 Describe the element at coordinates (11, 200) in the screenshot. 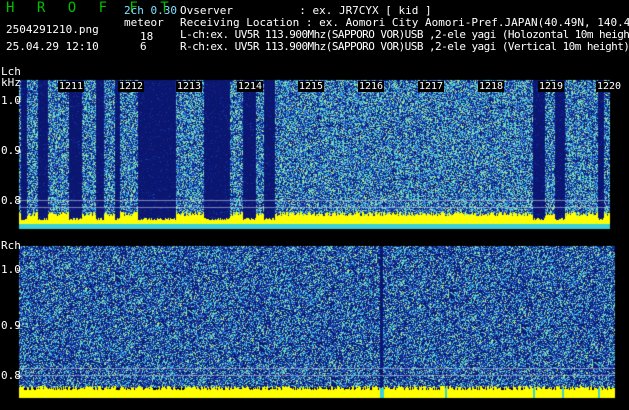

I see `lch-ytick-3: 0.8` at that location.